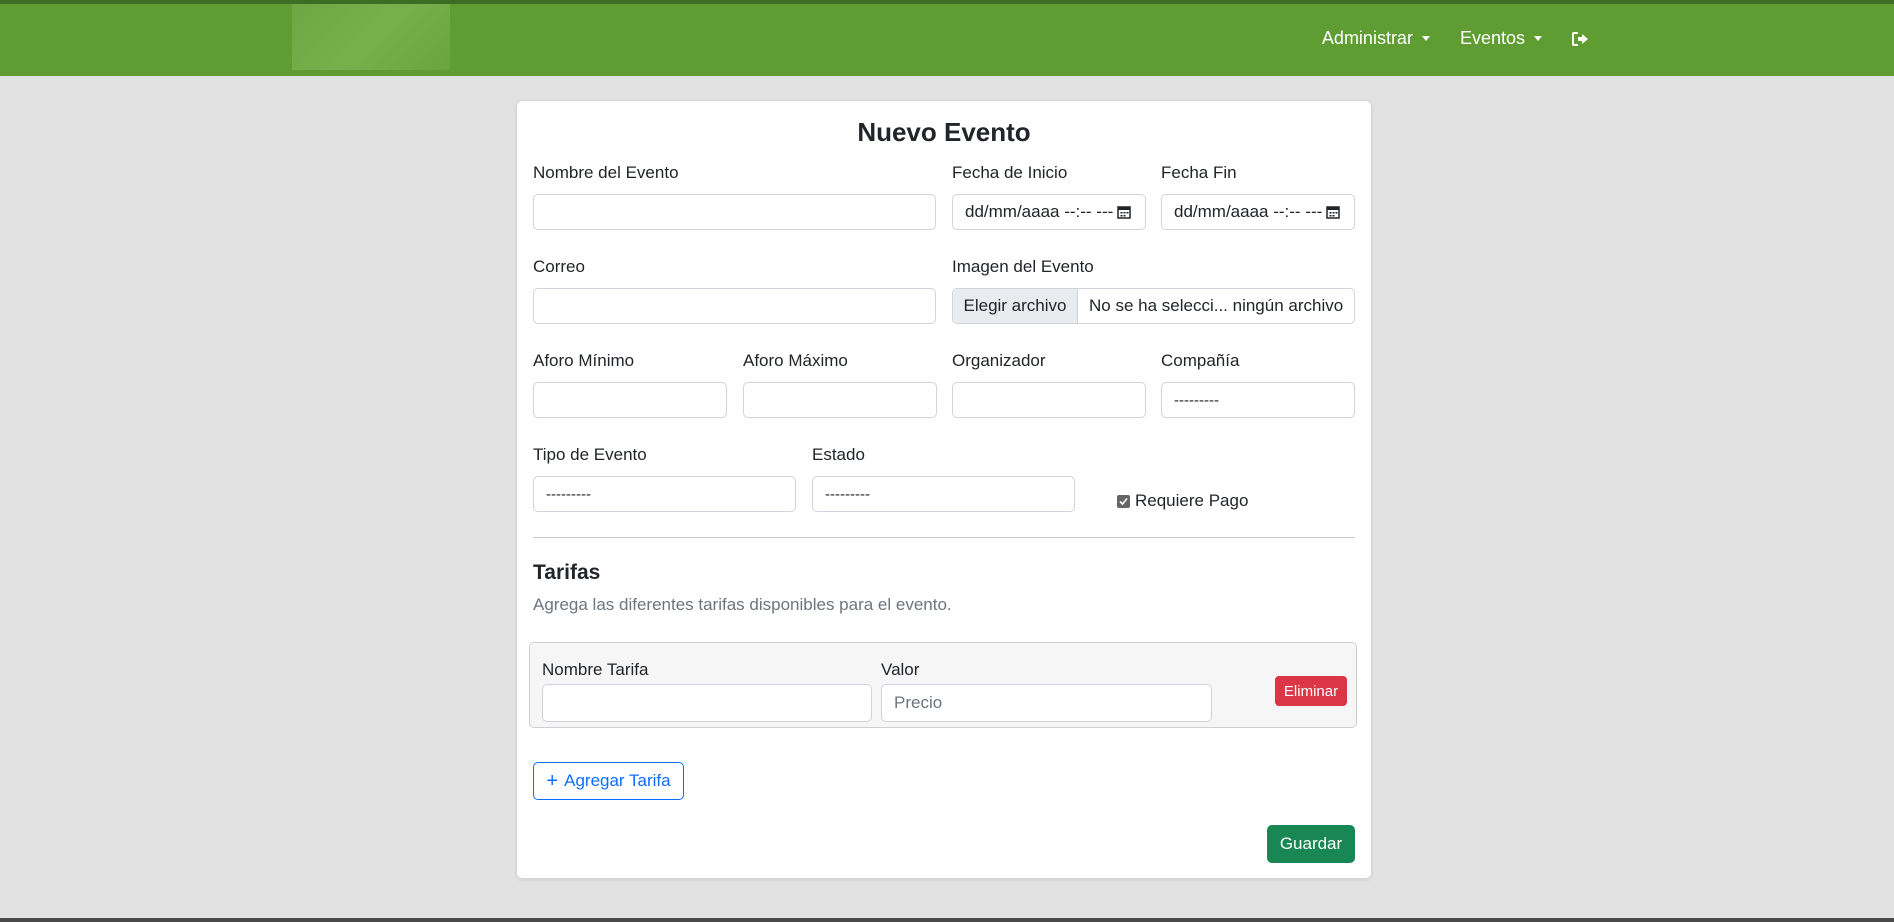  Describe the element at coordinates (1192, 500) in the screenshot. I see `requiere-pago-label: Requiere Pago` at that location.